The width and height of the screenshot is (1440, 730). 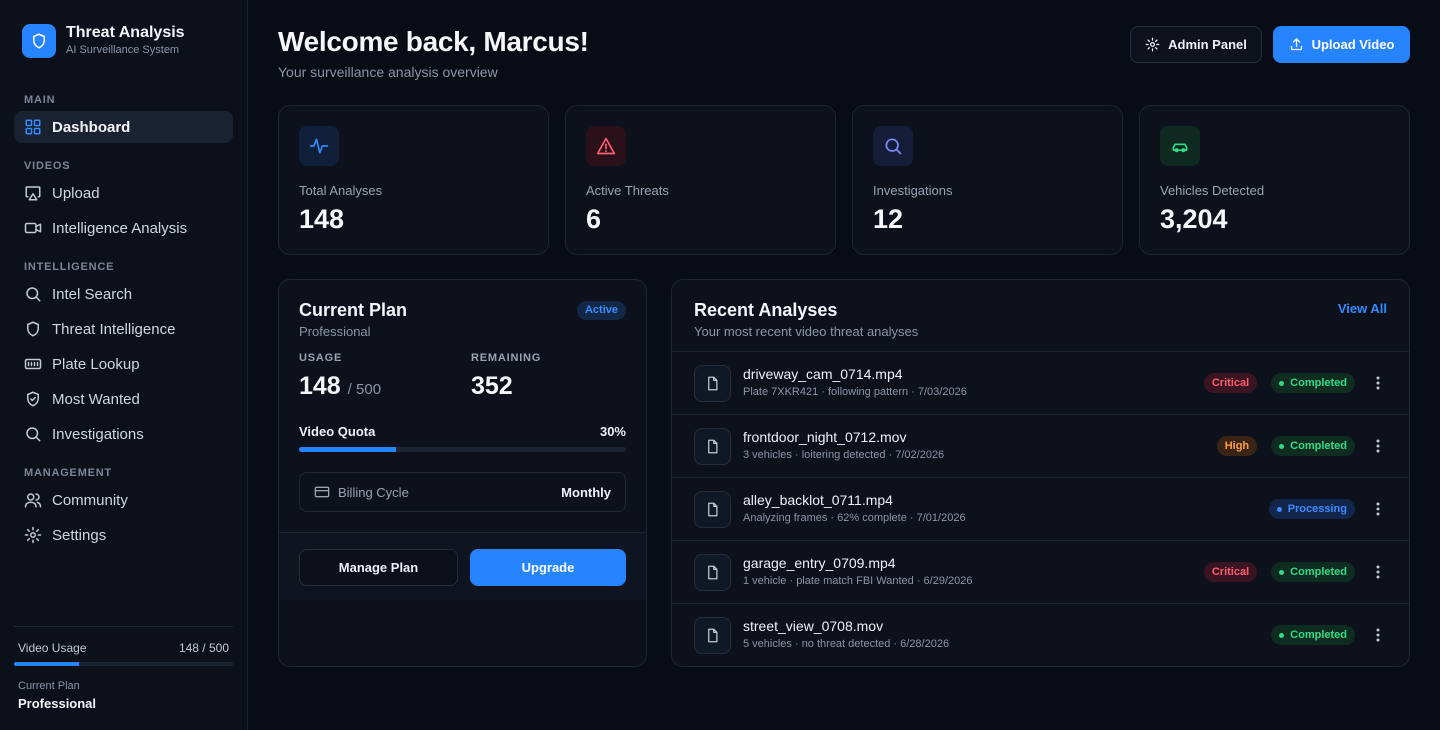 I want to click on quota-percent: 30%, so click(x=612, y=431).